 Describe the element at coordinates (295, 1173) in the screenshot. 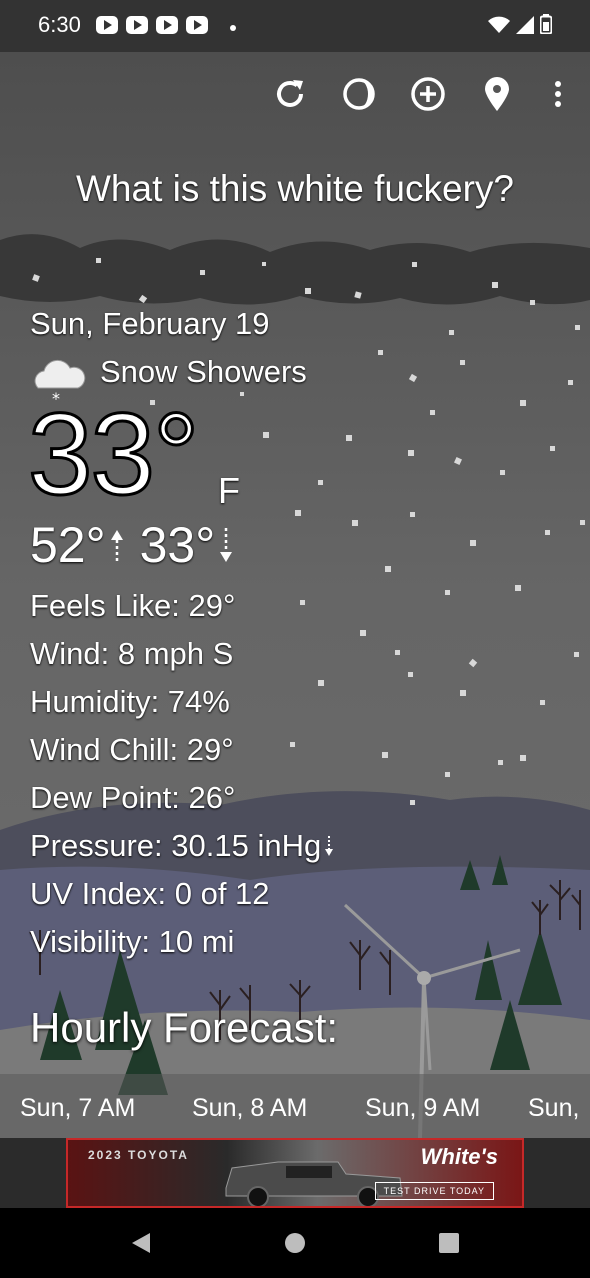

I see `ad-banner: 2023 TOYOTA White's TEST DRIVE TODAY` at that location.